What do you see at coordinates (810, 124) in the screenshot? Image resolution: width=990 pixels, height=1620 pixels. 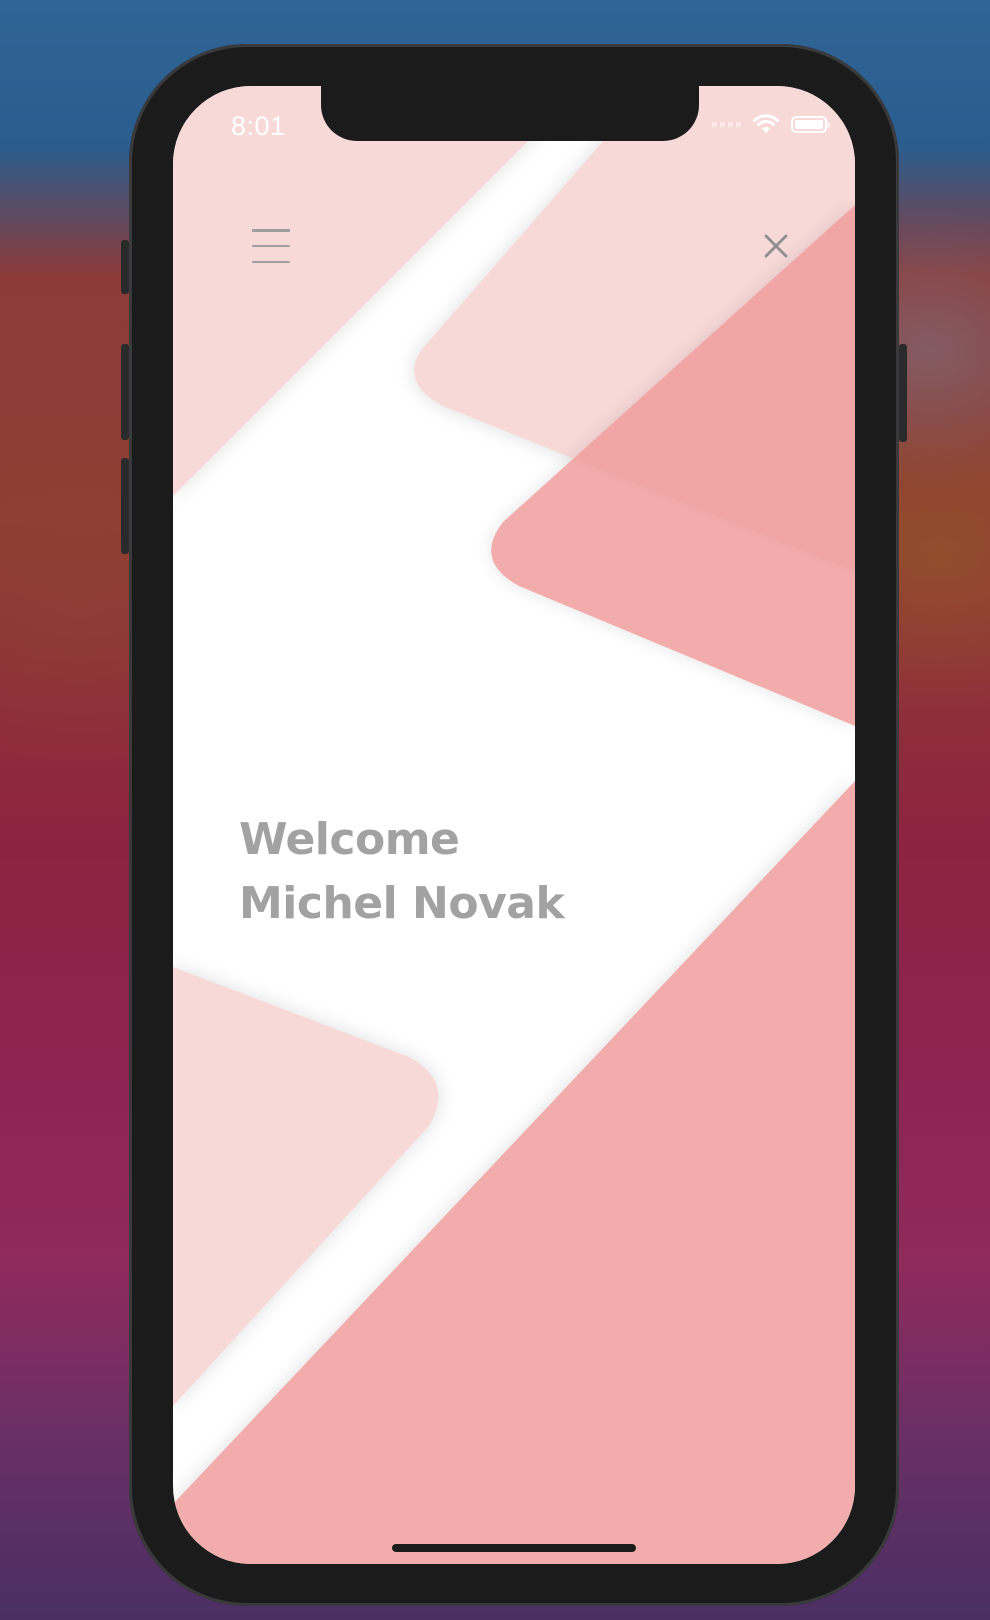 I see `battery-icon` at bounding box center [810, 124].